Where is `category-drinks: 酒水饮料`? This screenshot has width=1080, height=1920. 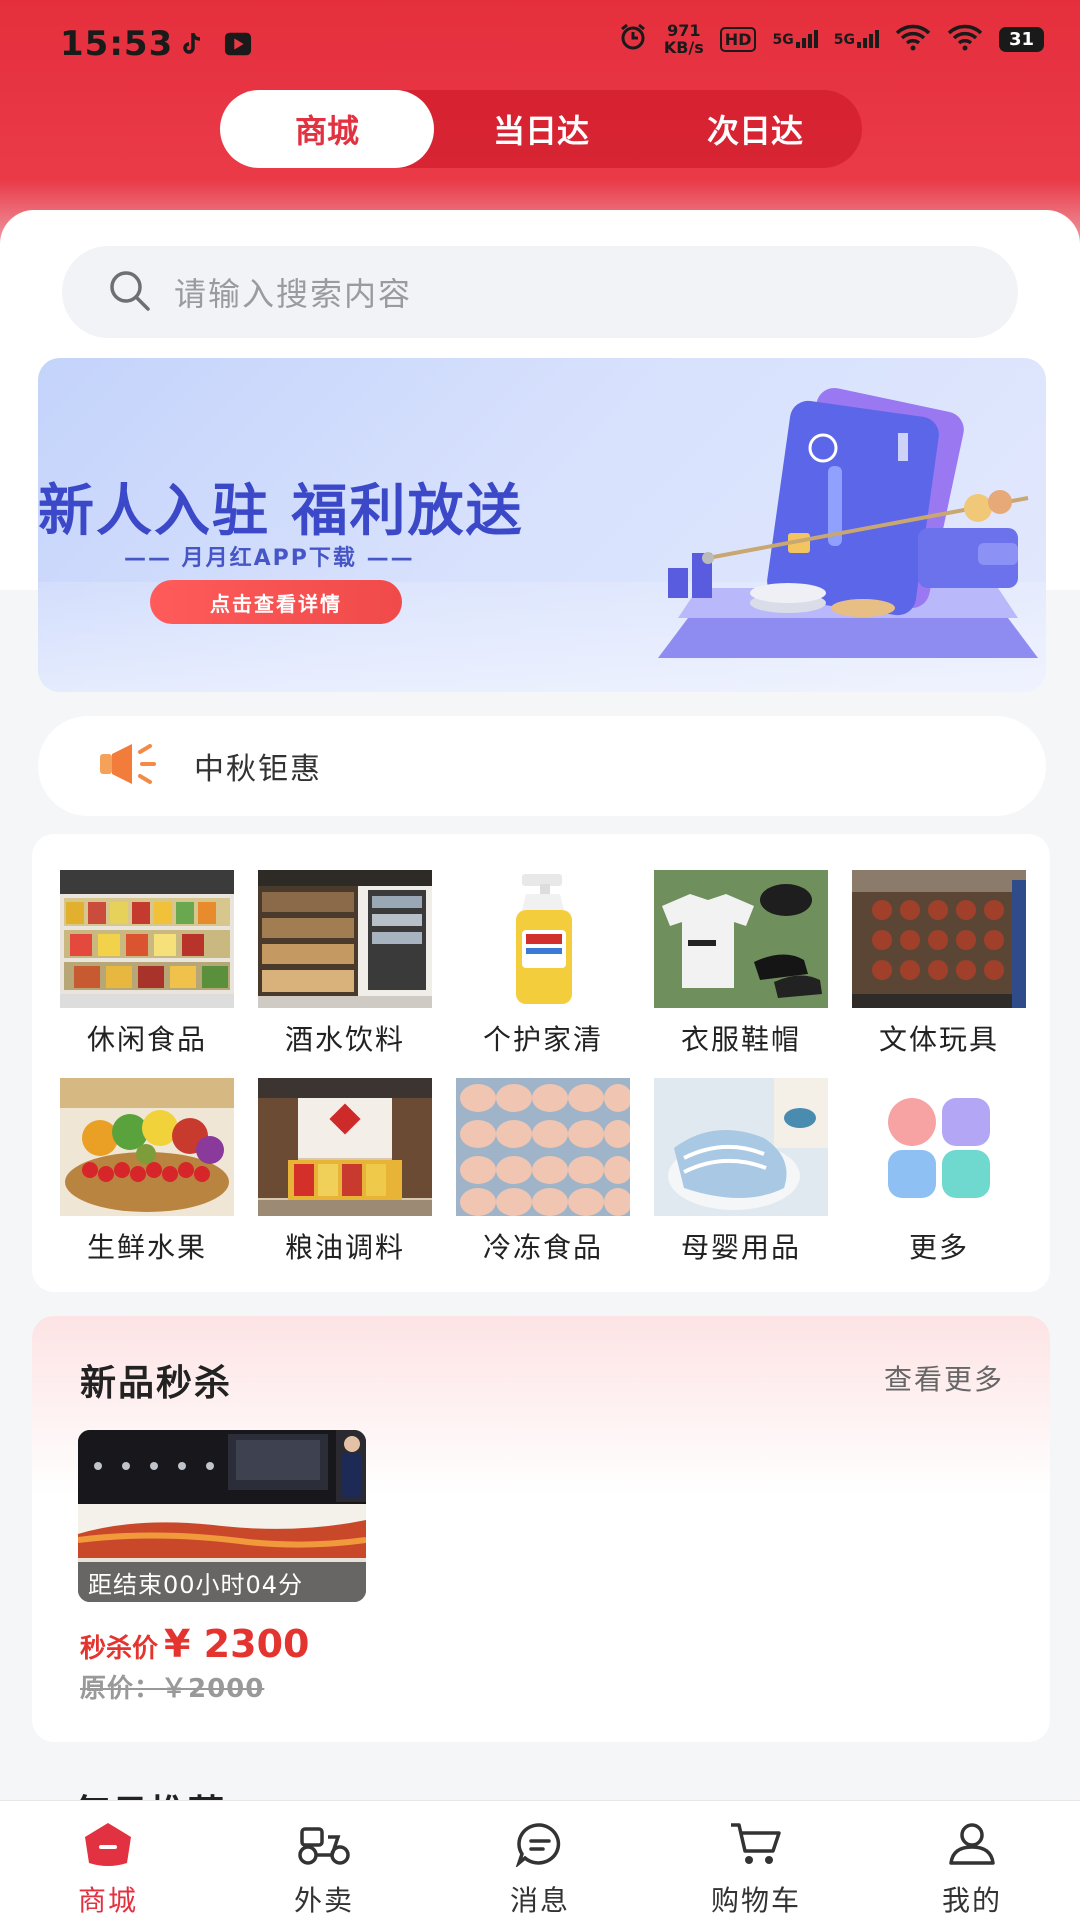 category-drinks: 酒水饮料 is located at coordinates (345, 964).